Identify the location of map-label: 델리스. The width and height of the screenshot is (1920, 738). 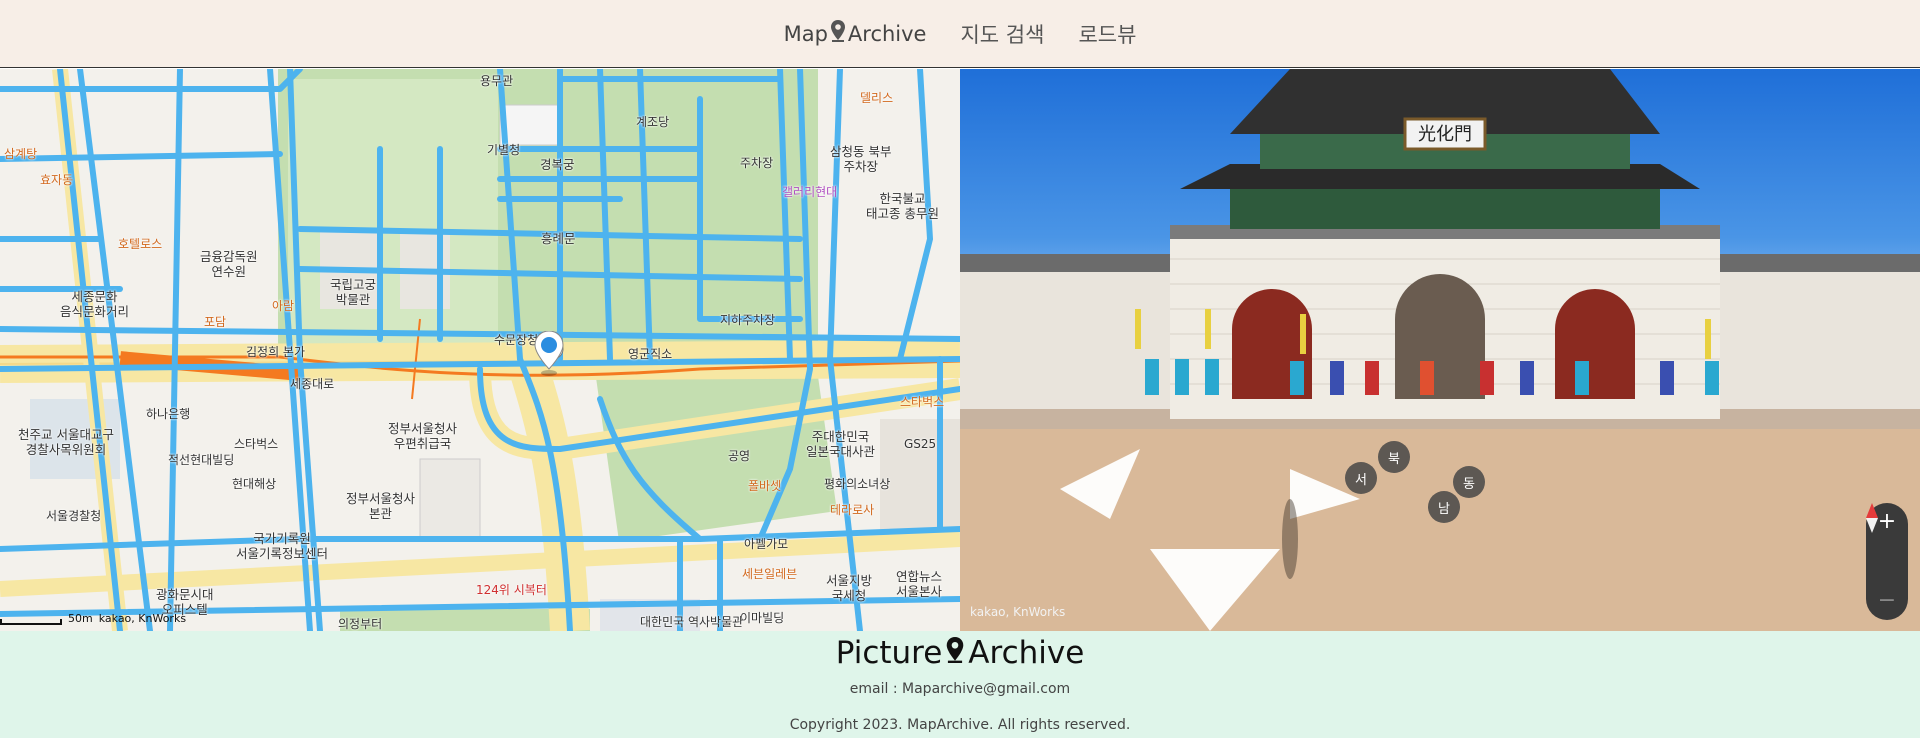
(877, 98).